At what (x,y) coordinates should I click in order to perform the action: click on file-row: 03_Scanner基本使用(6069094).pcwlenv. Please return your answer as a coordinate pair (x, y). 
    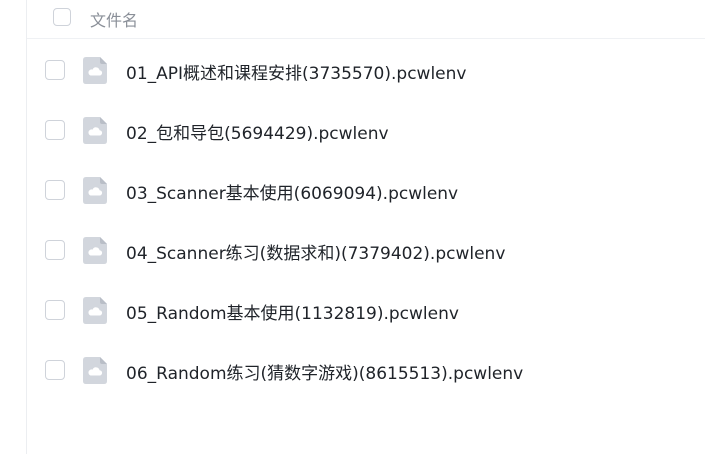
    Looking at the image, I should click on (366, 190).